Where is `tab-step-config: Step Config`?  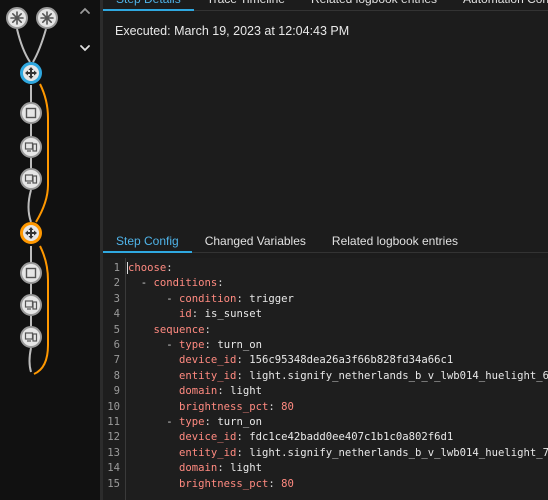 tab-step-config: Step Config is located at coordinates (147, 242).